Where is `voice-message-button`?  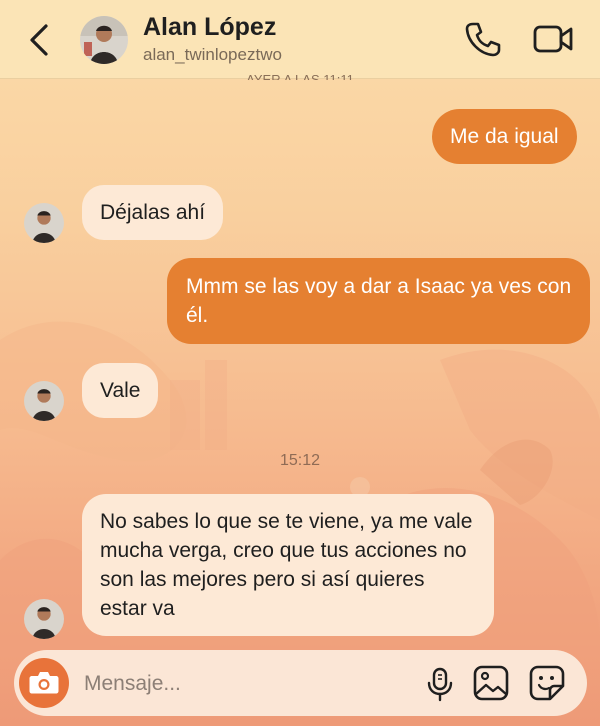
voice-message-button is located at coordinates (440, 684).